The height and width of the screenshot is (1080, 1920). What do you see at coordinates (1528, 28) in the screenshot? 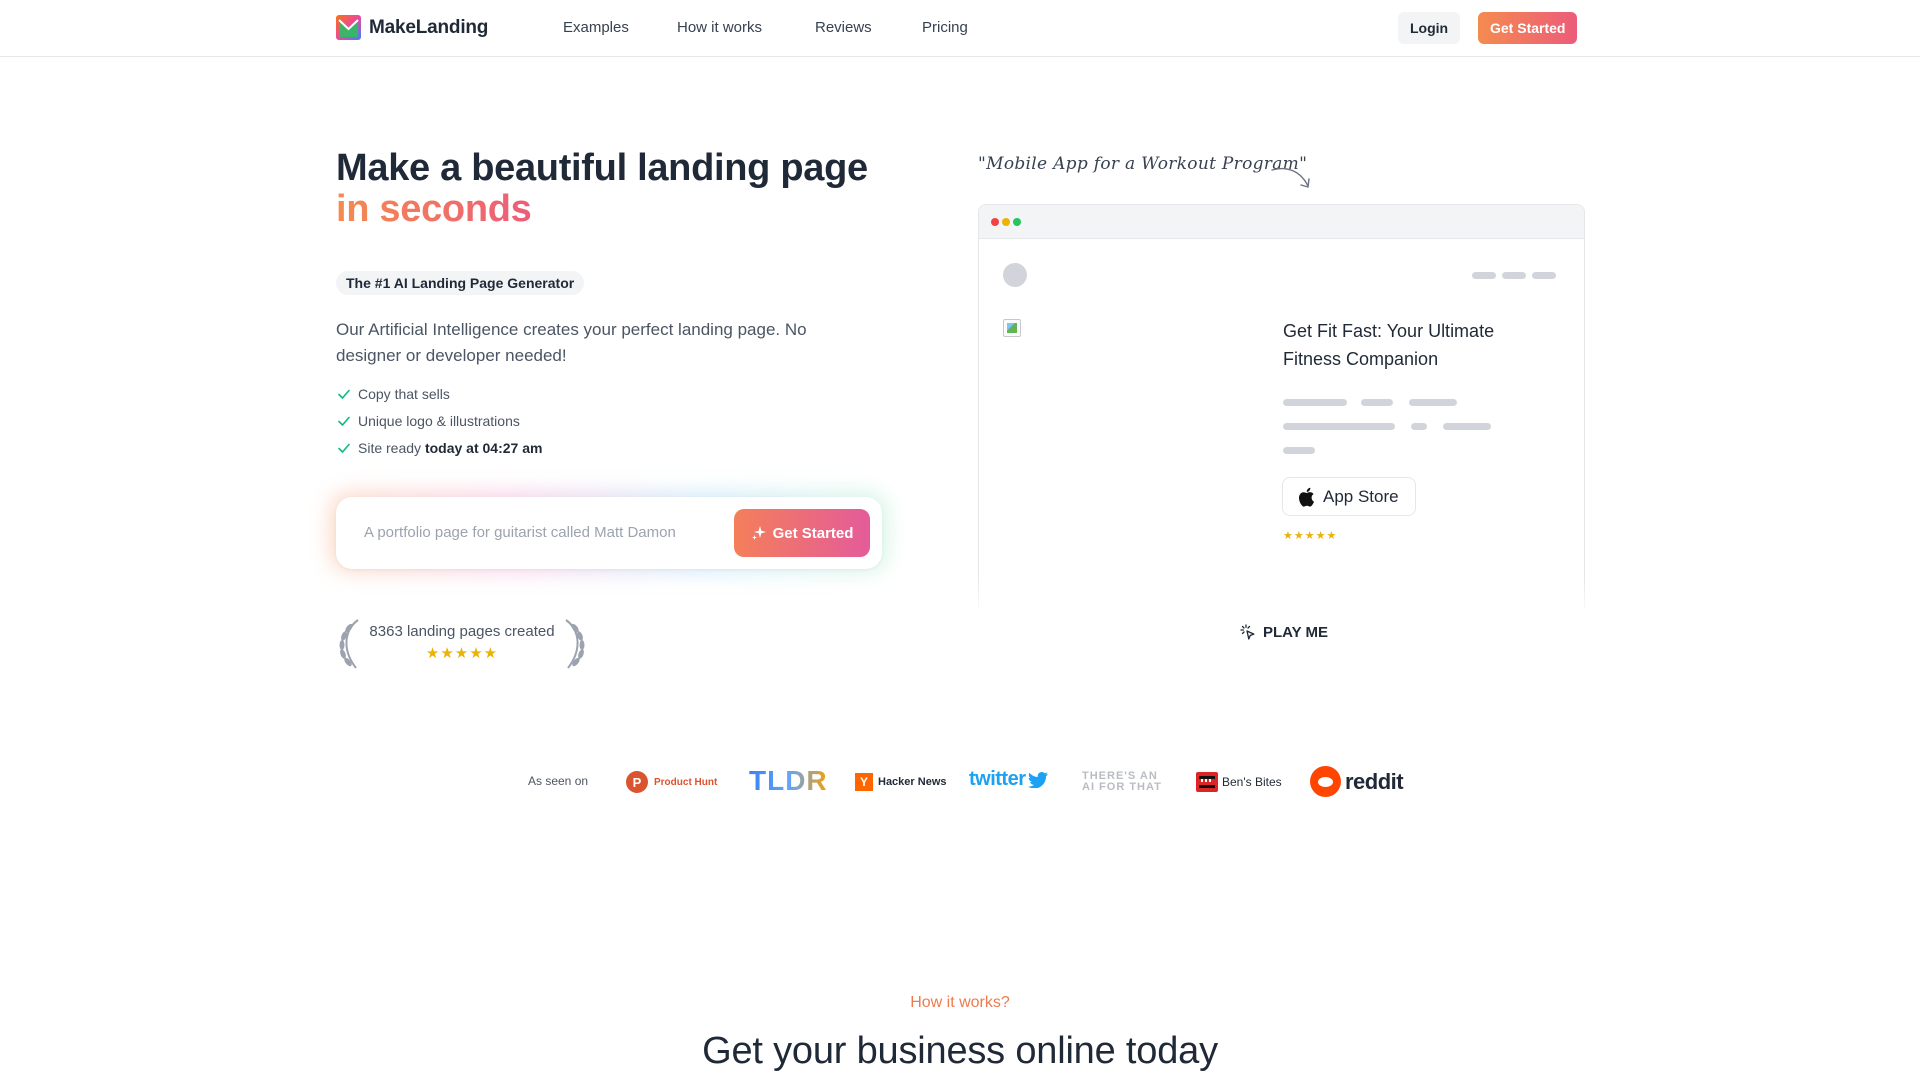
I see `get-started-nav-button: Get Started` at bounding box center [1528, 28].